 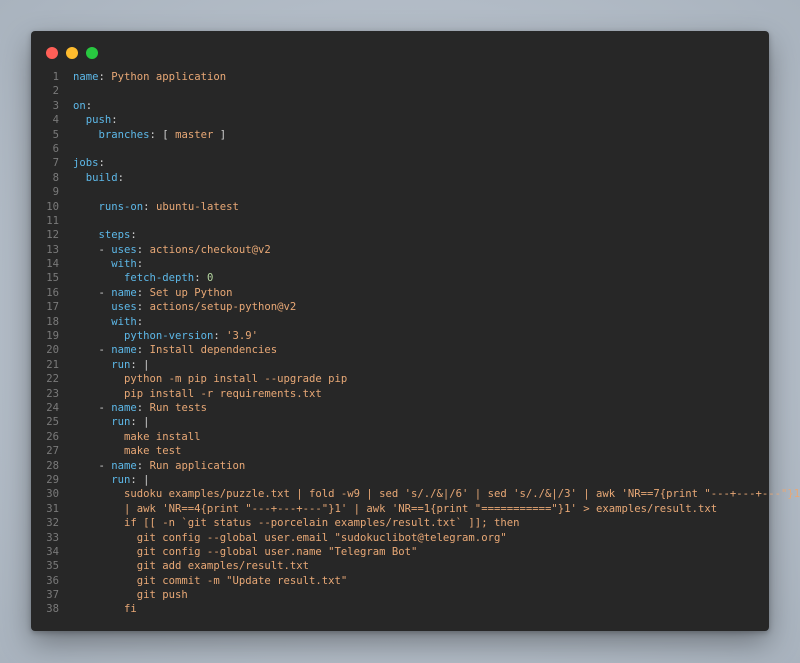 I want to click on line-number: 9, so click(x=55, y=192).